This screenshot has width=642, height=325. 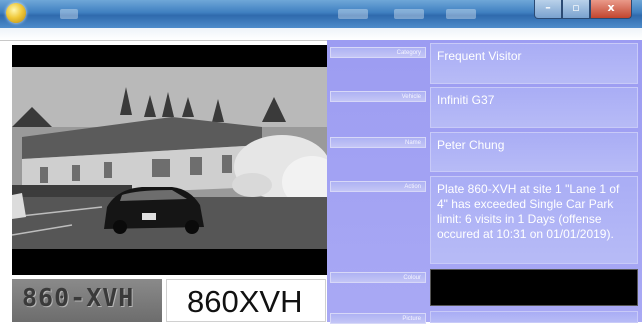 I want to click on plate-crop-image: 860-XVH, so click(x=87, y=300).